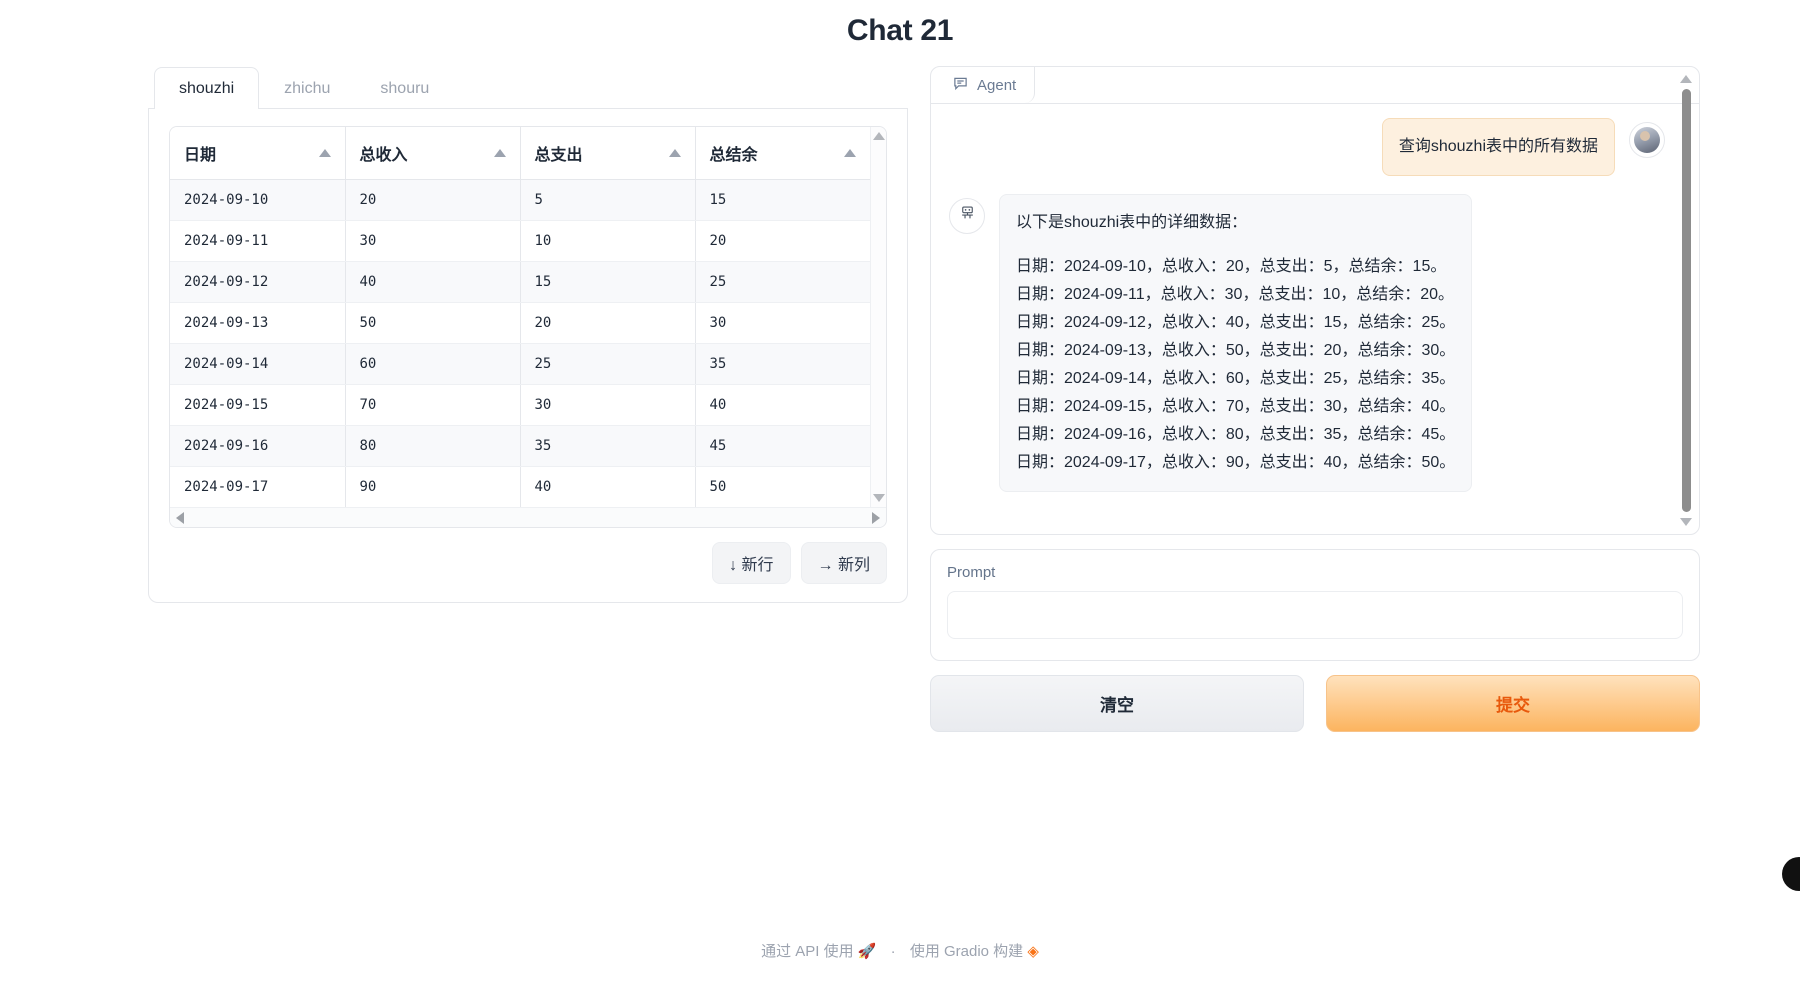 Image resolution: width=1800 pixels, height=987 pixels. Describe the element at coordinates (960, 85) in the screenshot. I see `chat-bubble-icon` at that location.